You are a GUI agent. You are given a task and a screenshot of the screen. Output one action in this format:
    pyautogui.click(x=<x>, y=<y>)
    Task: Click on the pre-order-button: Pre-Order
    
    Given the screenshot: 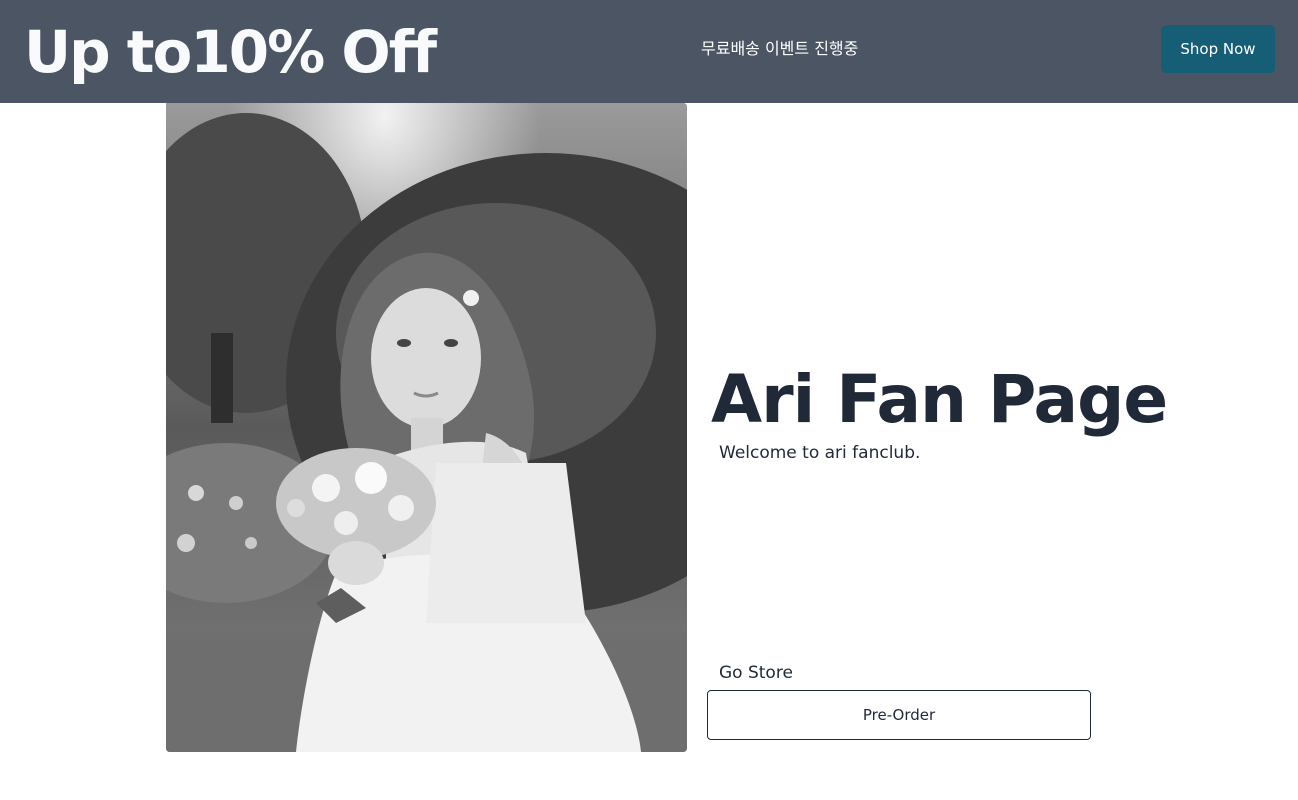 What is the action you would take?
    pyautogui.click(x=899, y=715)
    